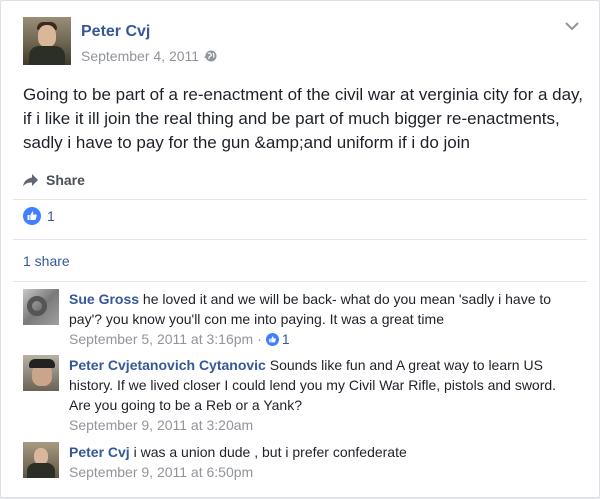  What do you see at coordinates (37, 306) in the screenshot?
I see `avatar-image` at bounding box center [37, 306].